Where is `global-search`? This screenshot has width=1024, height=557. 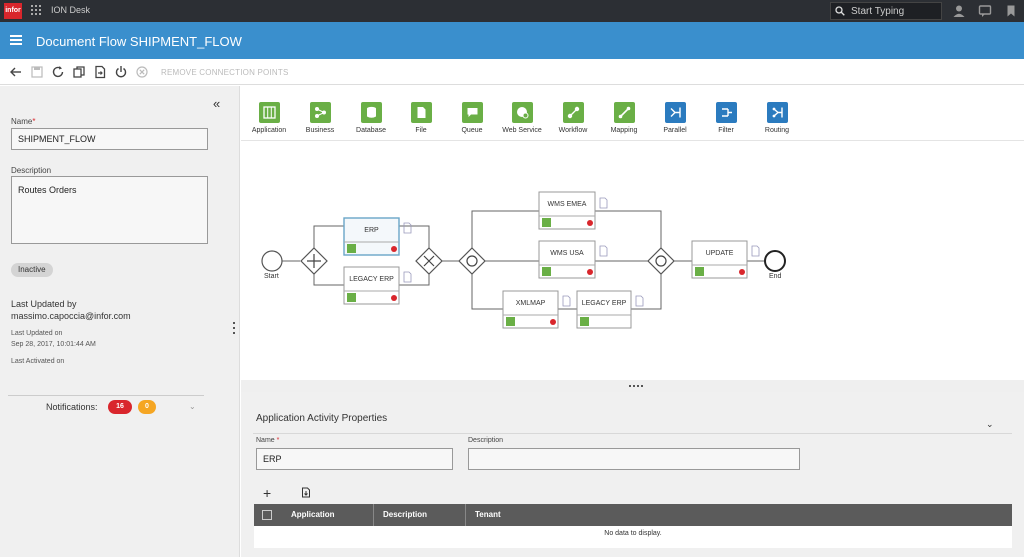 global-search is located at coordinates (886, 11).